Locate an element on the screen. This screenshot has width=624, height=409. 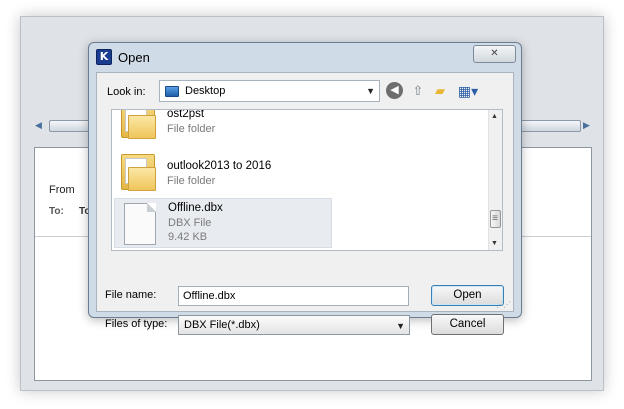
scroll-up-arrow-icon: ▲ is located at coordinates (494, 116).